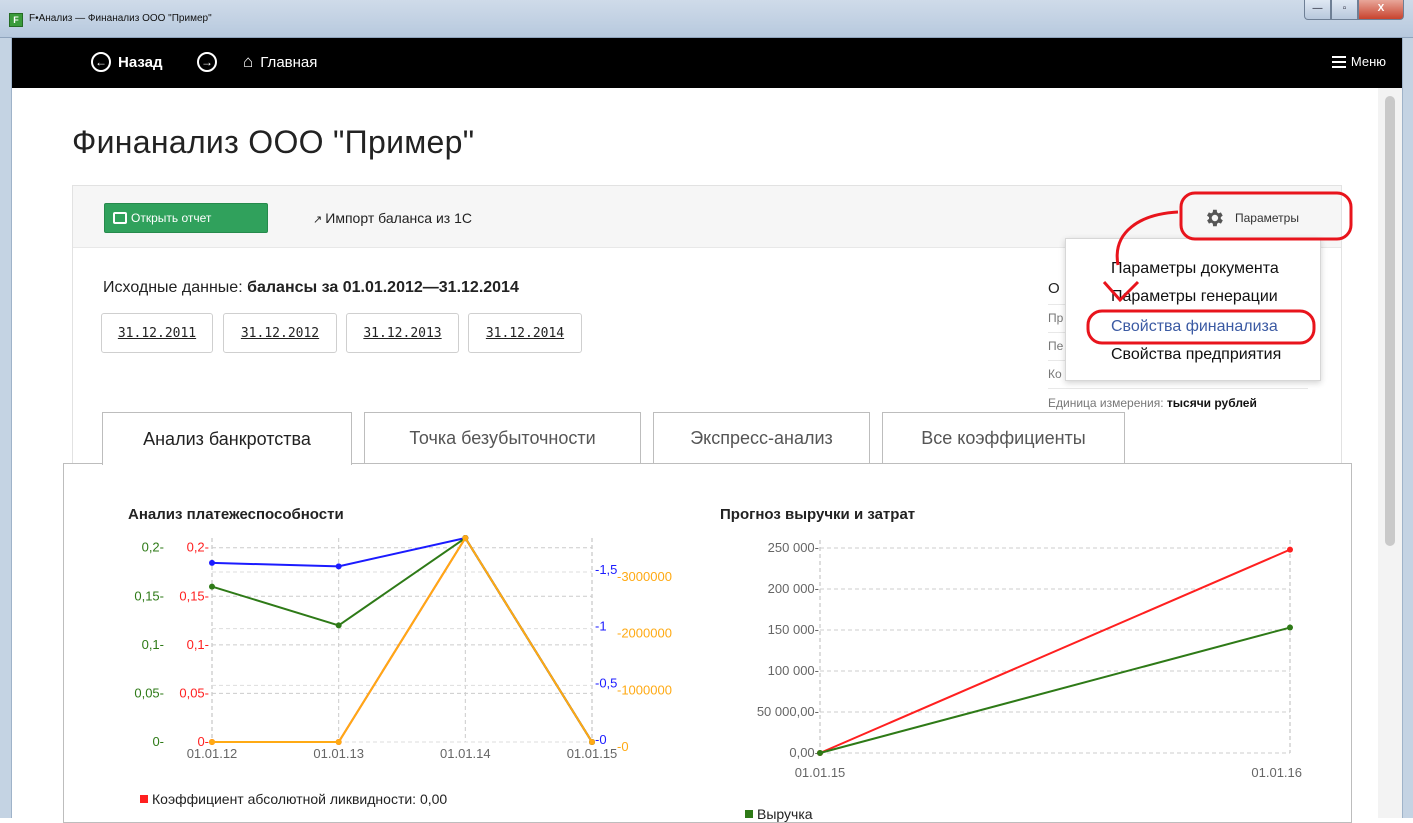  What do you see at coordinates (273, 142) in the screenshot?
I see `page-title: Финанализ ООО "Пример"` at bounding box center [273, 142].